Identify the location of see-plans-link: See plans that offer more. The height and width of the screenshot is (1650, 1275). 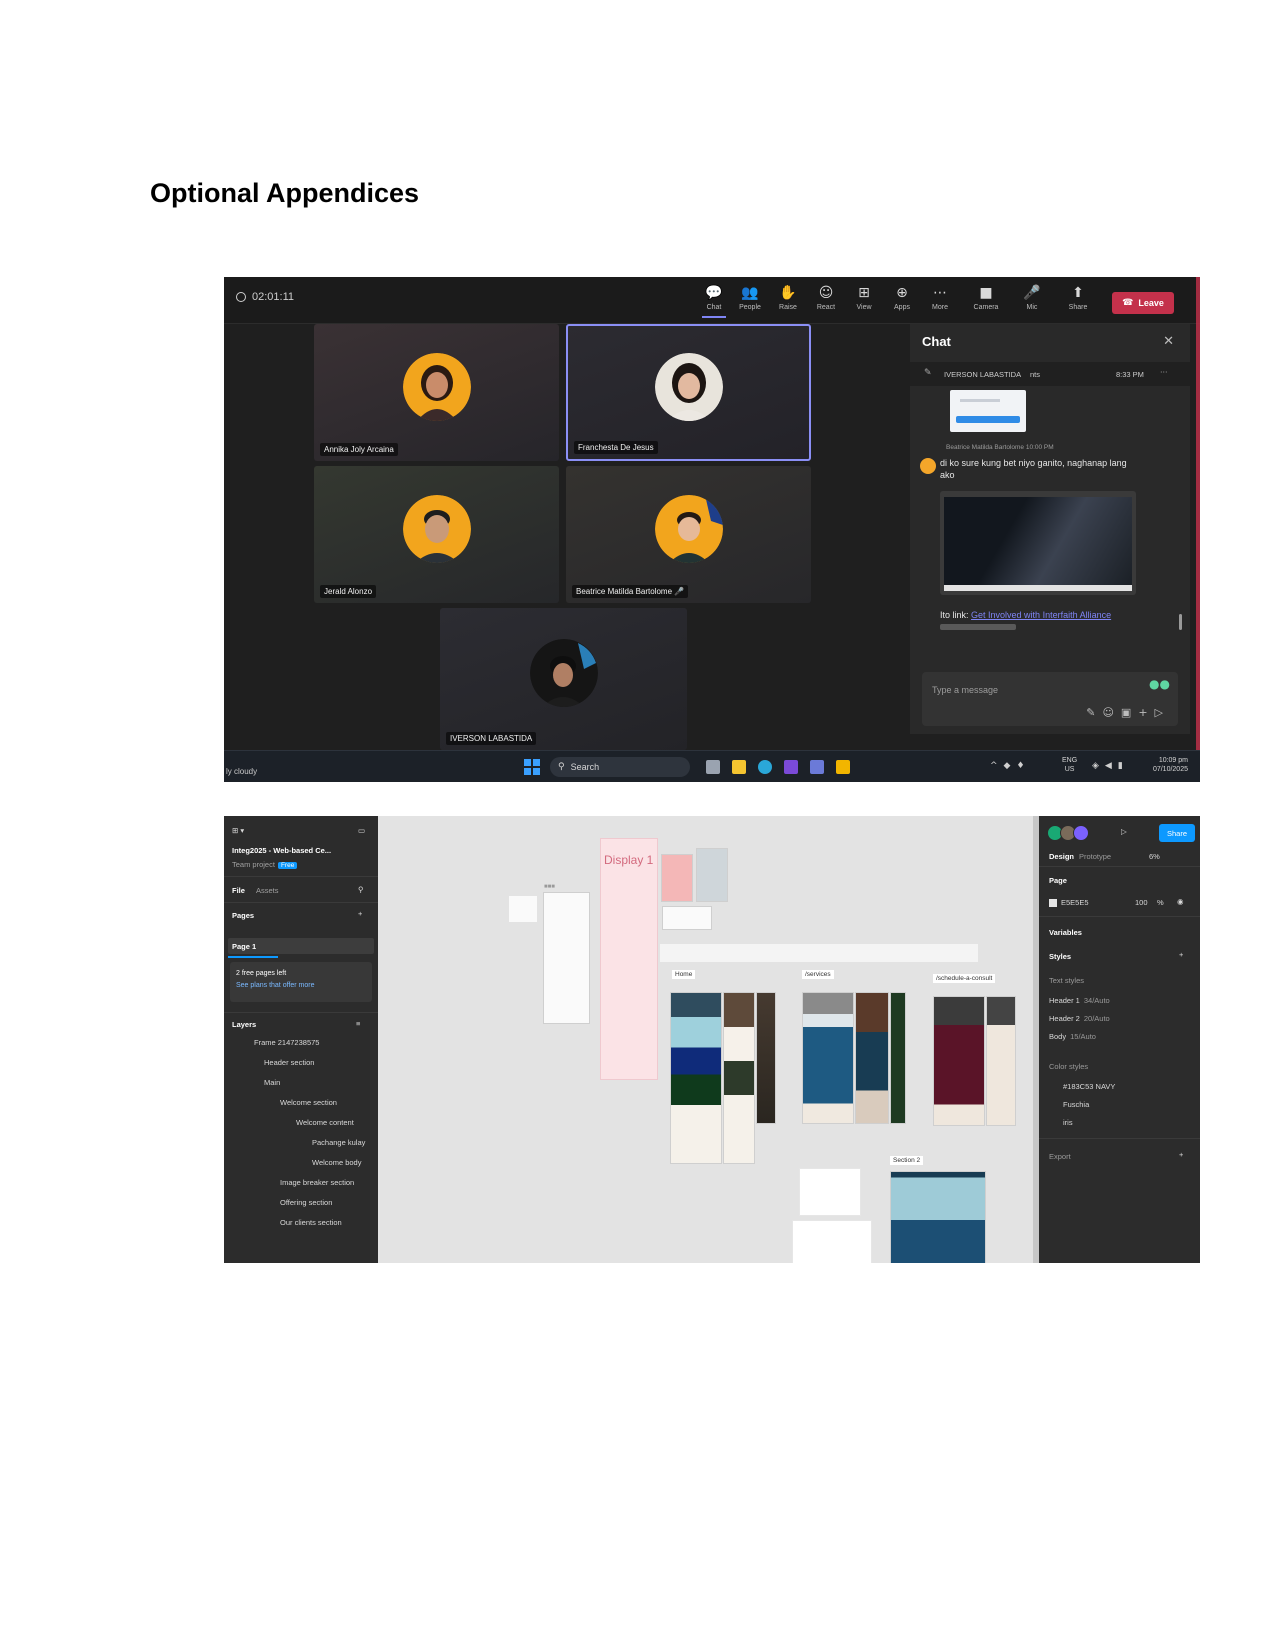
(275, 985).